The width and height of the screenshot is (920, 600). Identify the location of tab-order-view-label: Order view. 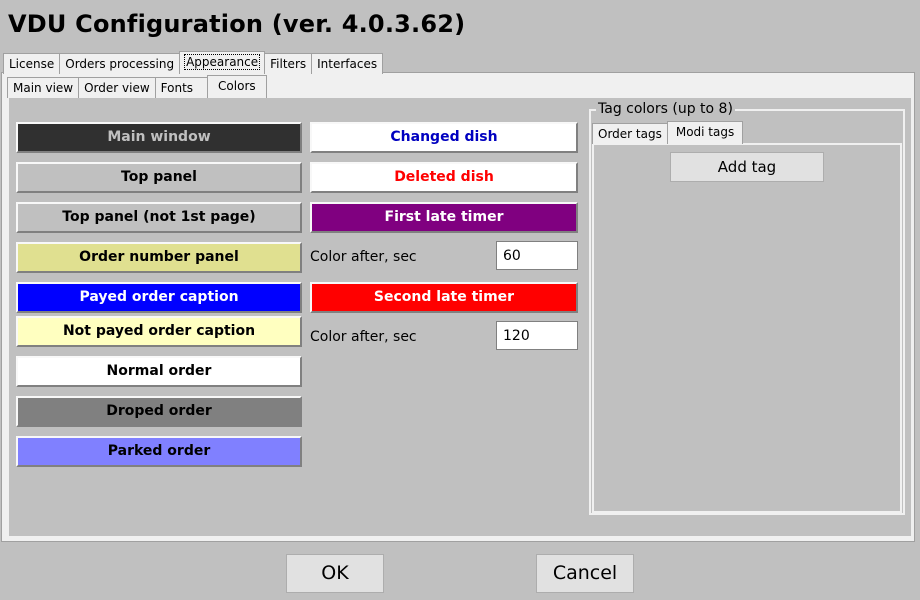
(117, 88).